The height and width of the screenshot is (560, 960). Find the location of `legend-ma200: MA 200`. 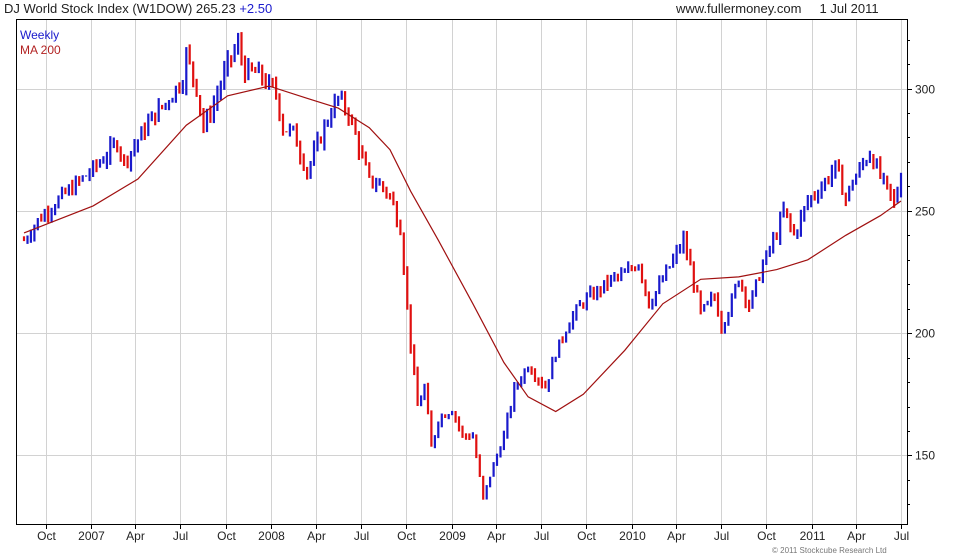

legend-ma200: MA 200 is located at coordinates (40, 50).